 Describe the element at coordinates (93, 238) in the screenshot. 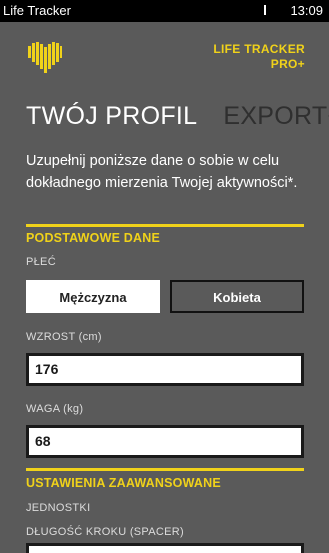

I see `section-title-basic: PODSTAWOWE DANE` at that location.